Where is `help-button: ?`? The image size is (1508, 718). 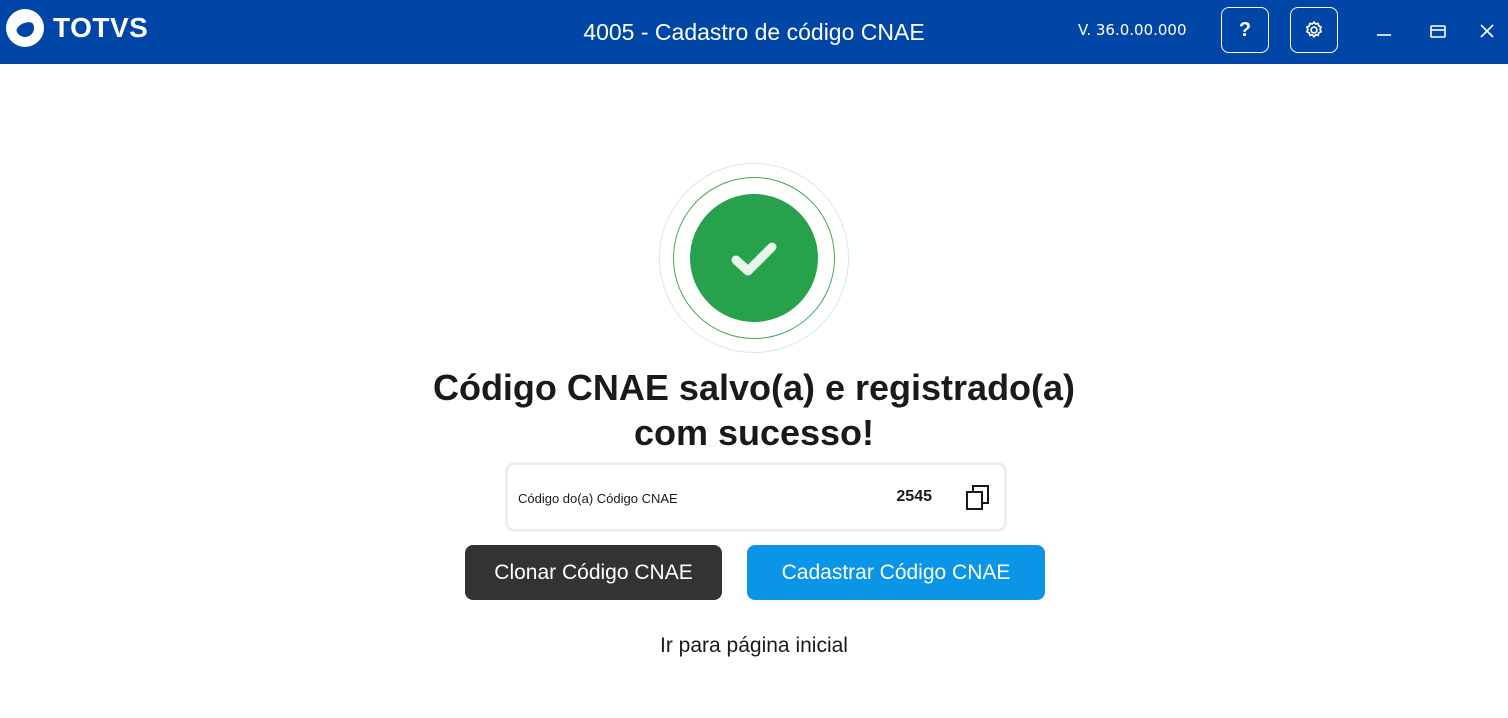 help-button: ? is located at coordinates (1245, 30).